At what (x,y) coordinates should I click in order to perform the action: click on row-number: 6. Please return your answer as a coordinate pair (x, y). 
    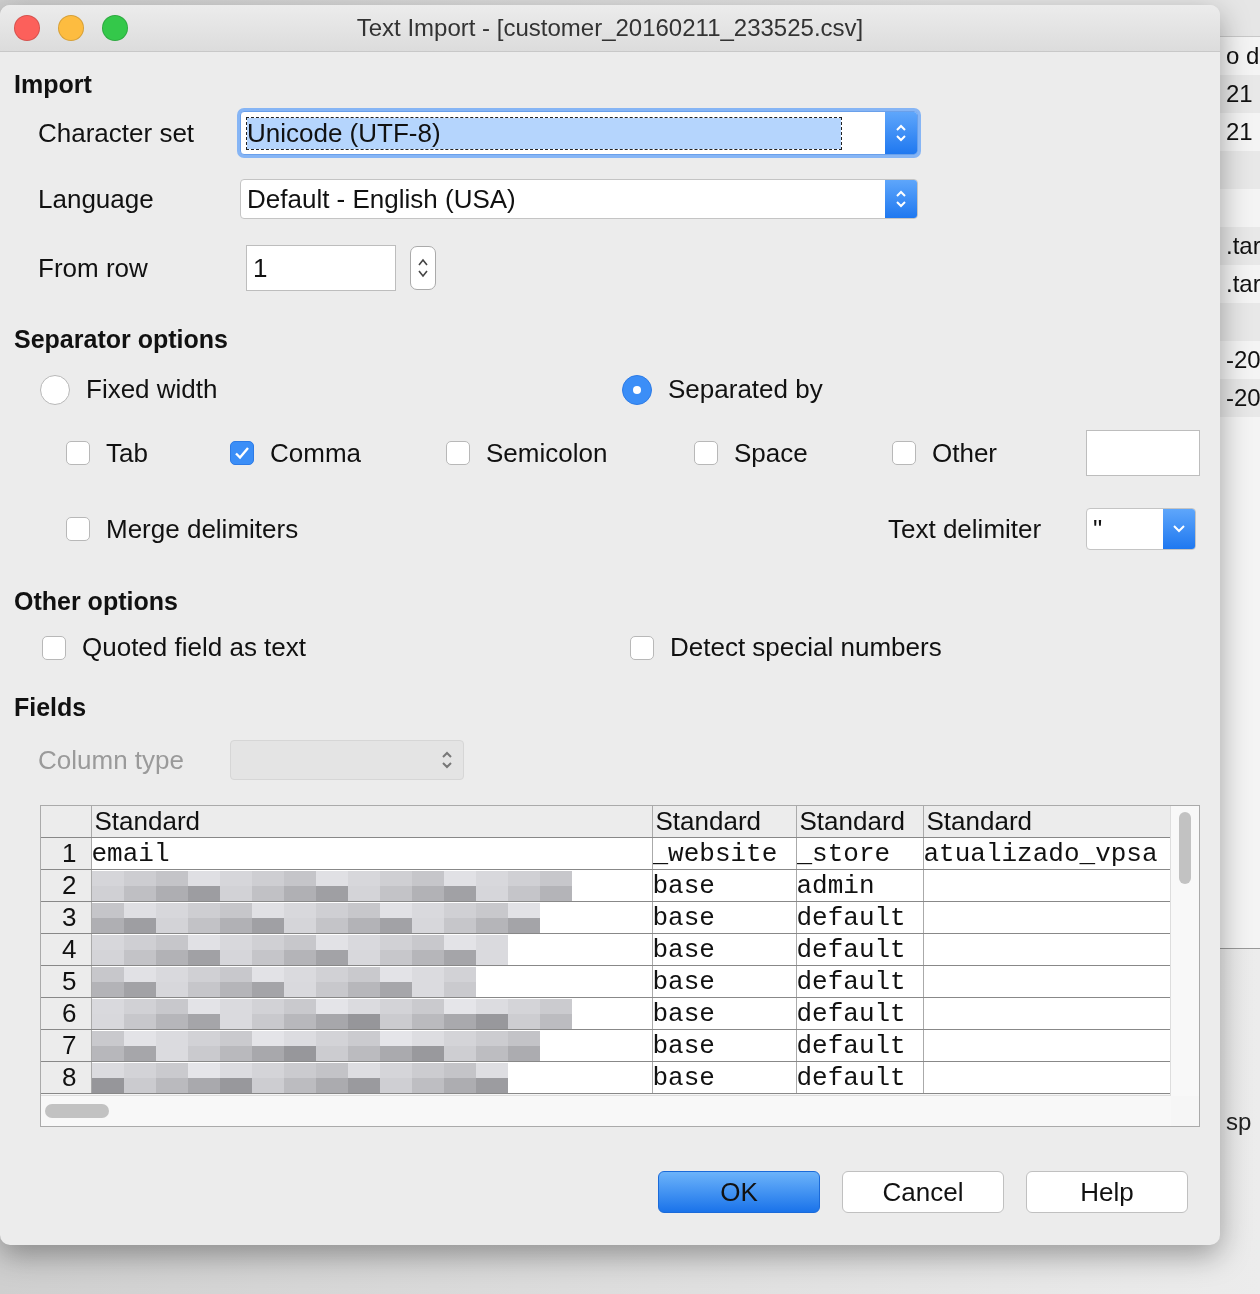
    Looking at the image, I should click on (66, 1013).